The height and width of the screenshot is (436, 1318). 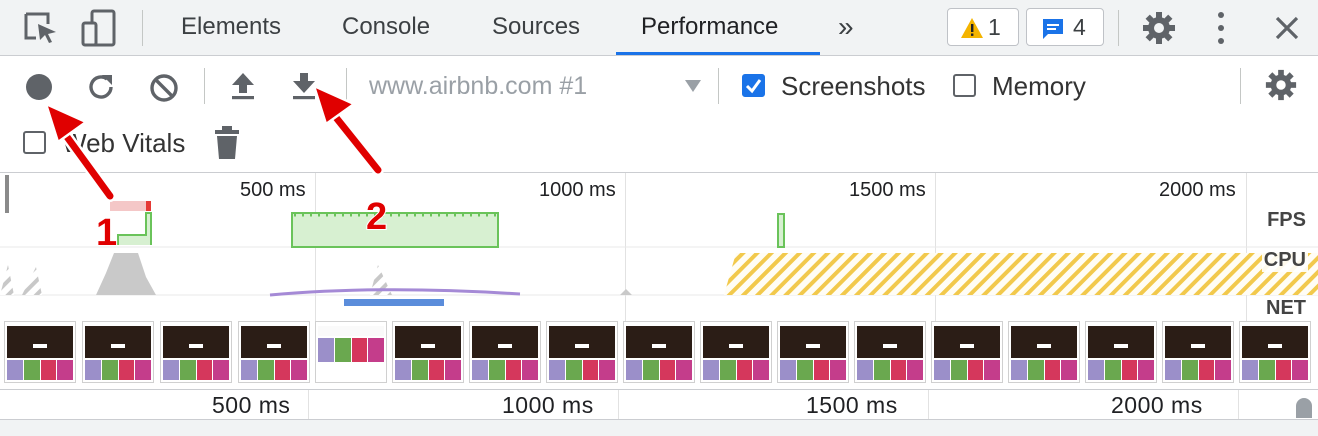 I want to click on annotation-number-2: 2, so click(x=376, y=217).